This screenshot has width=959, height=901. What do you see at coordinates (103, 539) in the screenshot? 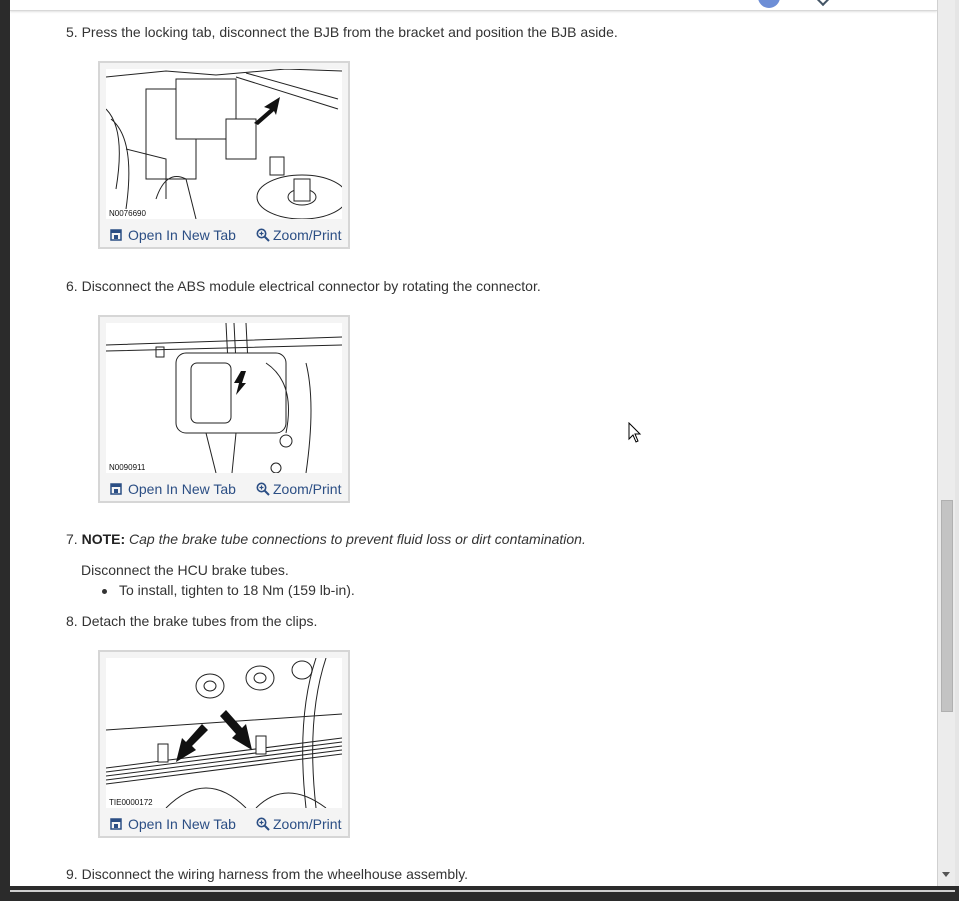
I see `note-label: NOTE:` at bounding box center [103, 539].